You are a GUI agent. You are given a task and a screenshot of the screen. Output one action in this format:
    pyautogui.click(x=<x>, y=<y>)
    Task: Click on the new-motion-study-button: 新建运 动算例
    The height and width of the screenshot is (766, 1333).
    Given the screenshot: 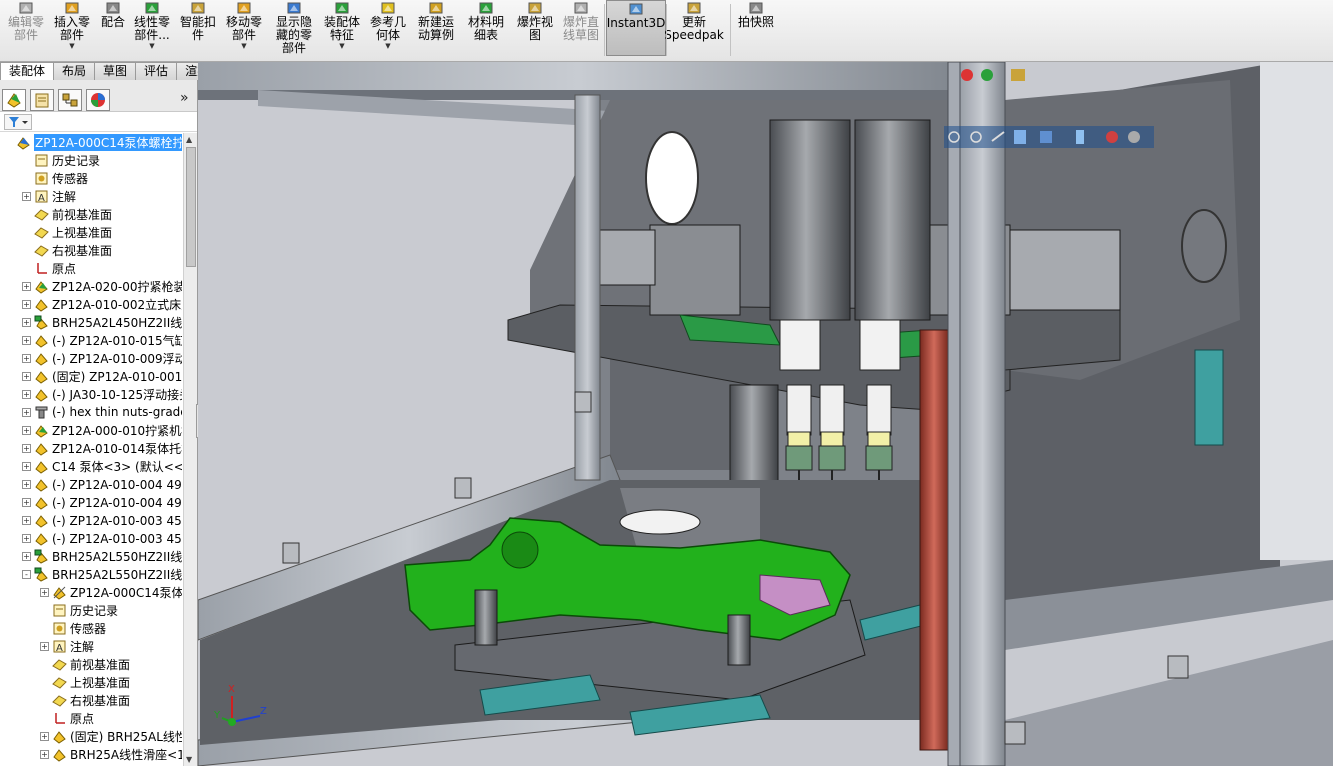 What is the action you would take?
    pyautogui.click(x=436, y=30)
    